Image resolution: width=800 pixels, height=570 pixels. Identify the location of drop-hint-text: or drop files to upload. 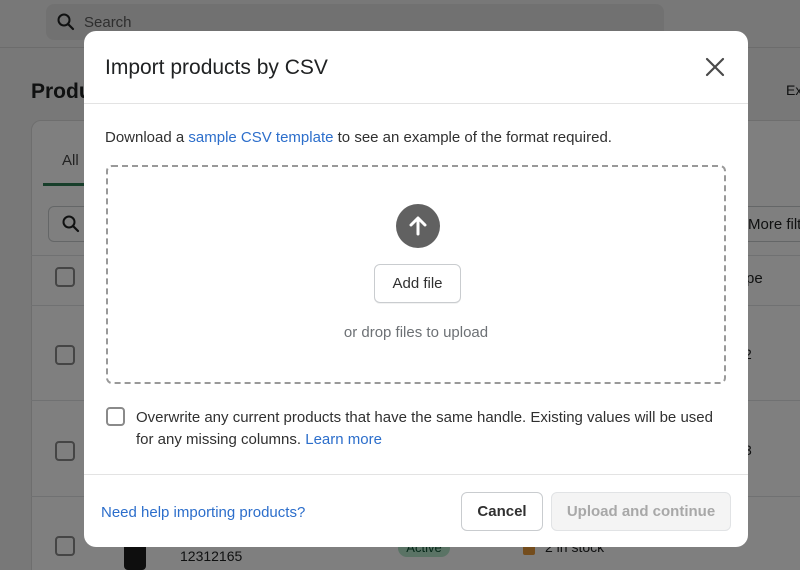
(416, 332).